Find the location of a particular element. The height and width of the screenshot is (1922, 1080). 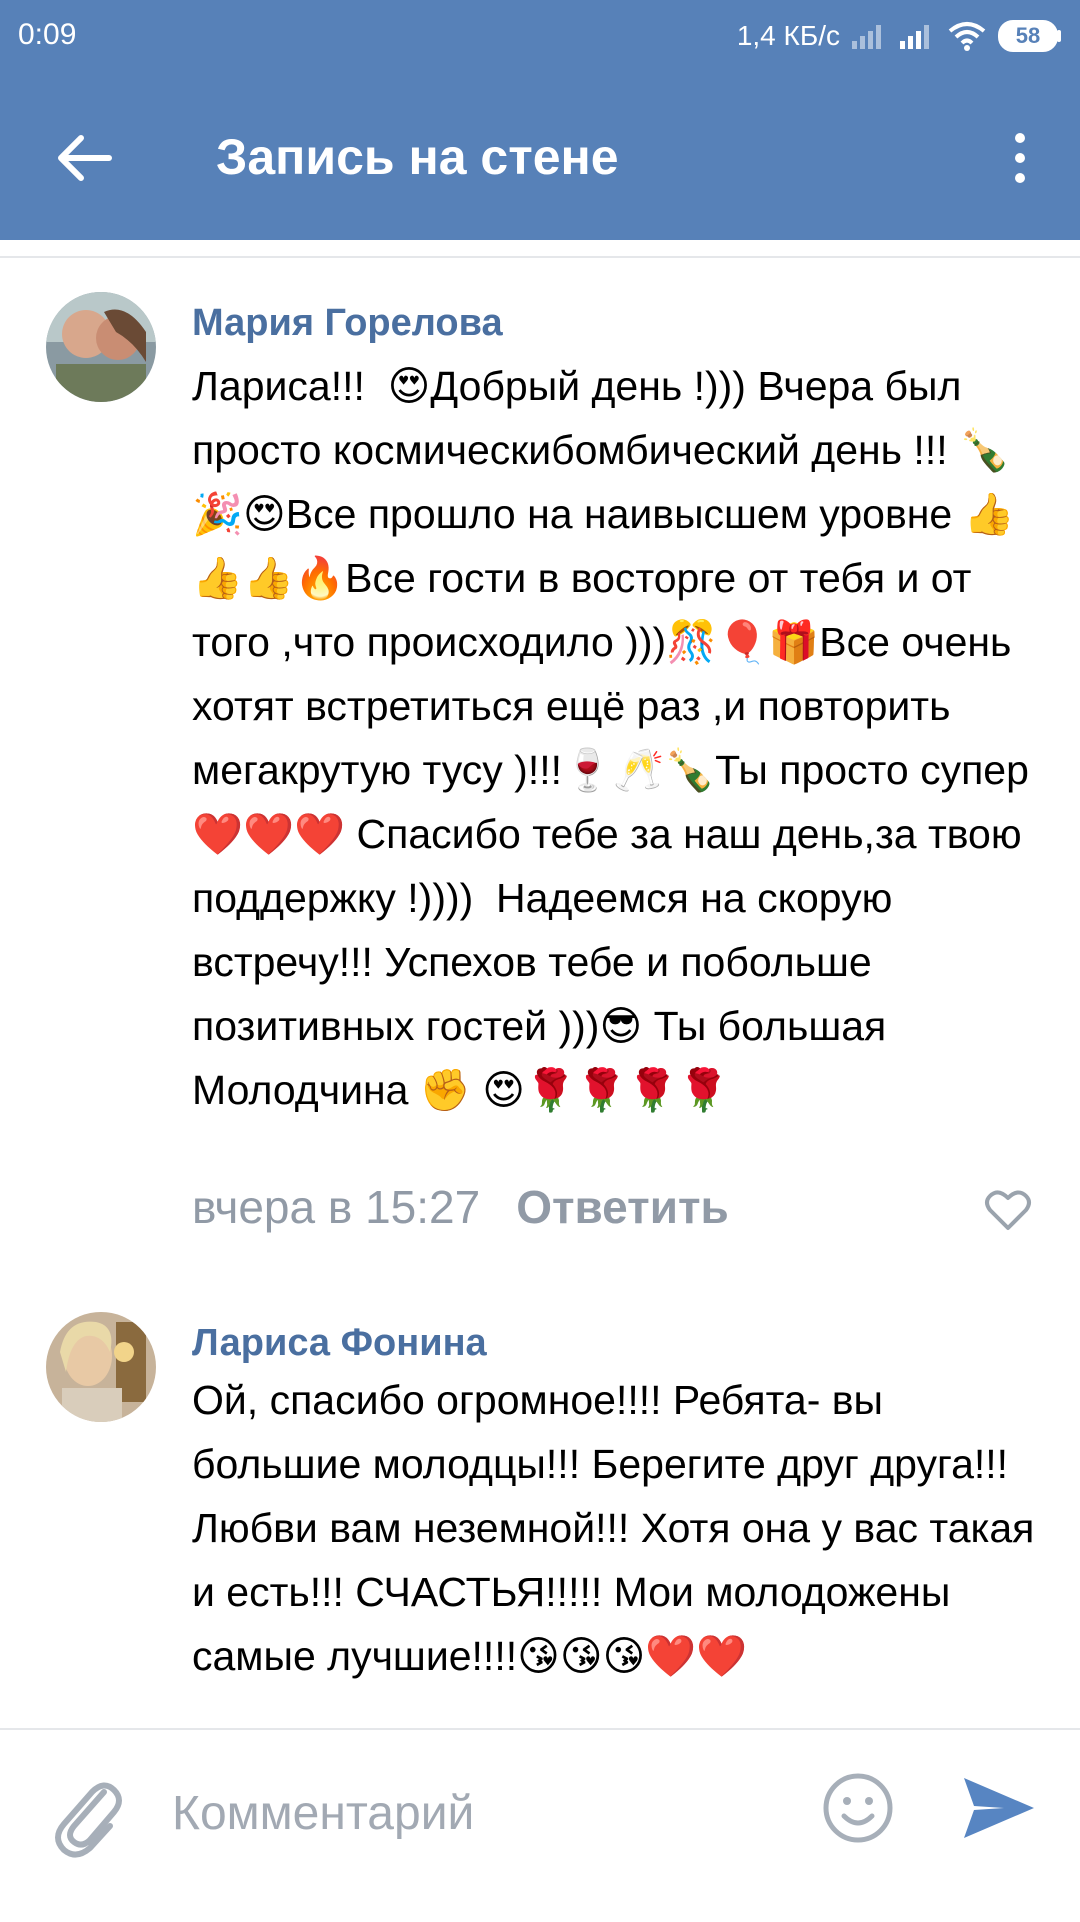

status-bar: 0:09 1,4 КБ/с 58 is located at coordinates (540, 36).